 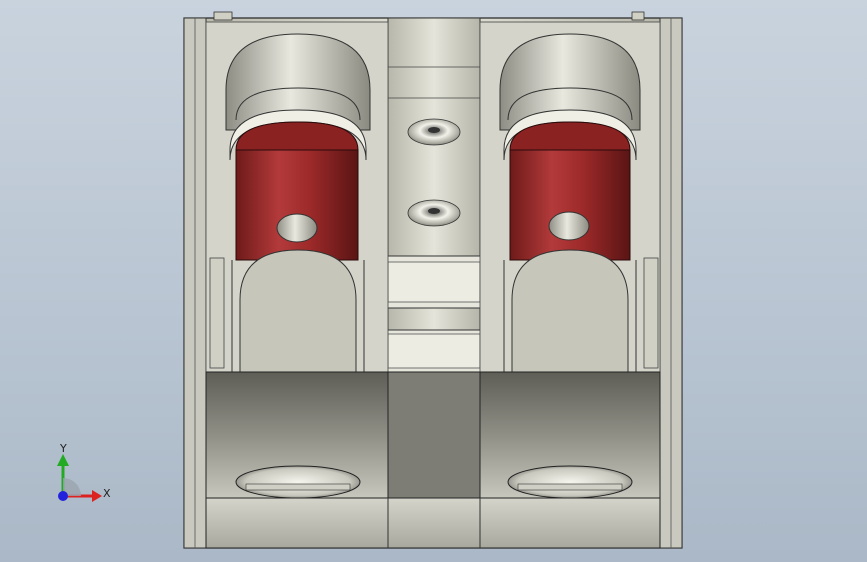 I want to click on bowl-right, so click(x=570, y=482).